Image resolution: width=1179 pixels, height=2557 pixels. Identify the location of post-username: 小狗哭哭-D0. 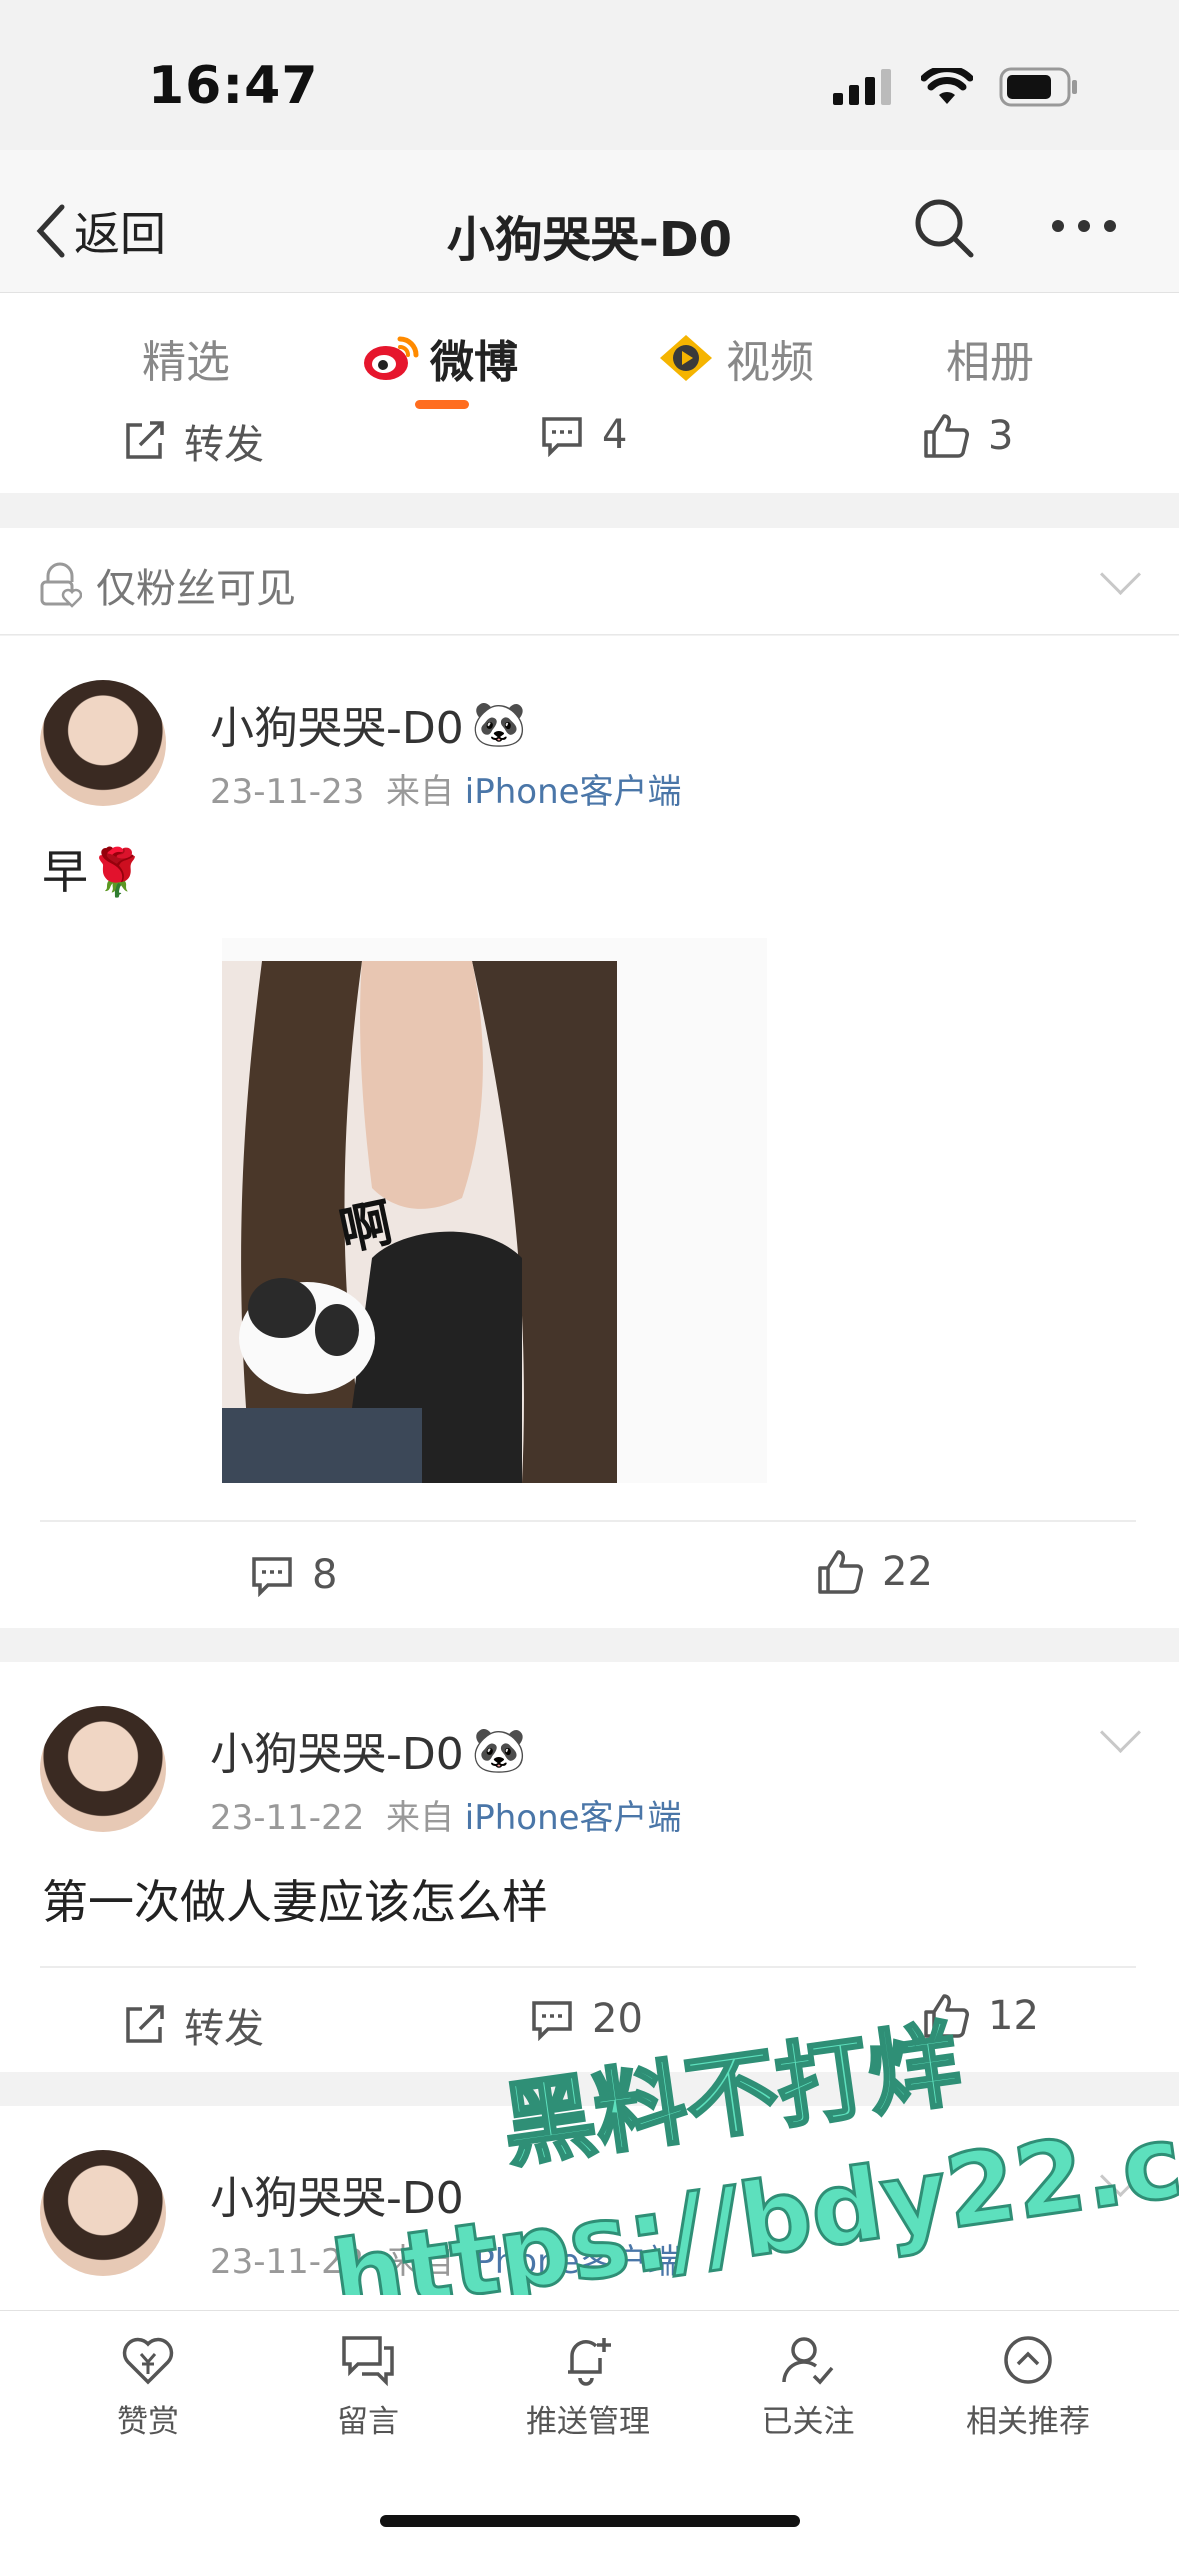
(337, 2194).